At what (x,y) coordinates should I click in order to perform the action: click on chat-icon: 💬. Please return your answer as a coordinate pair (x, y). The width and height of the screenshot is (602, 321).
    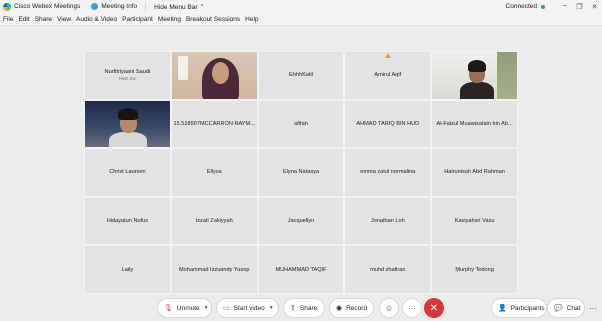
    Looking at the image, I should click on (558, 308).